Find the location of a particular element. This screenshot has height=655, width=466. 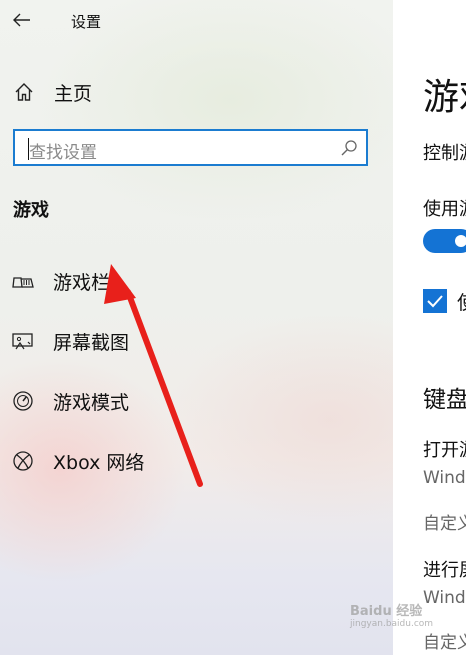

home-icon is located at coordinates (24, 92).